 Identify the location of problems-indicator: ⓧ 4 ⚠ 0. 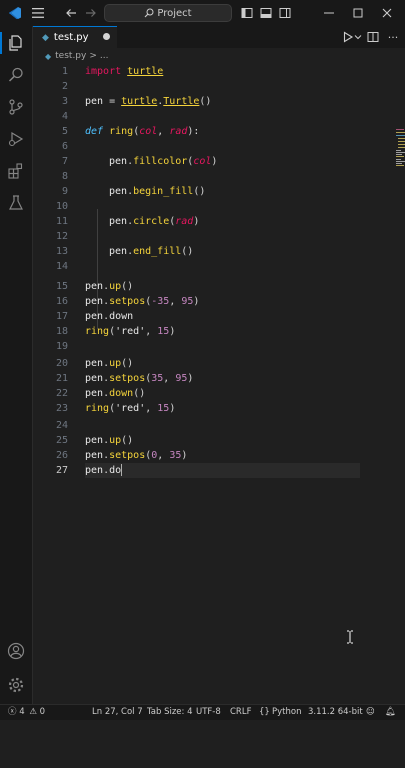
(26, 712).